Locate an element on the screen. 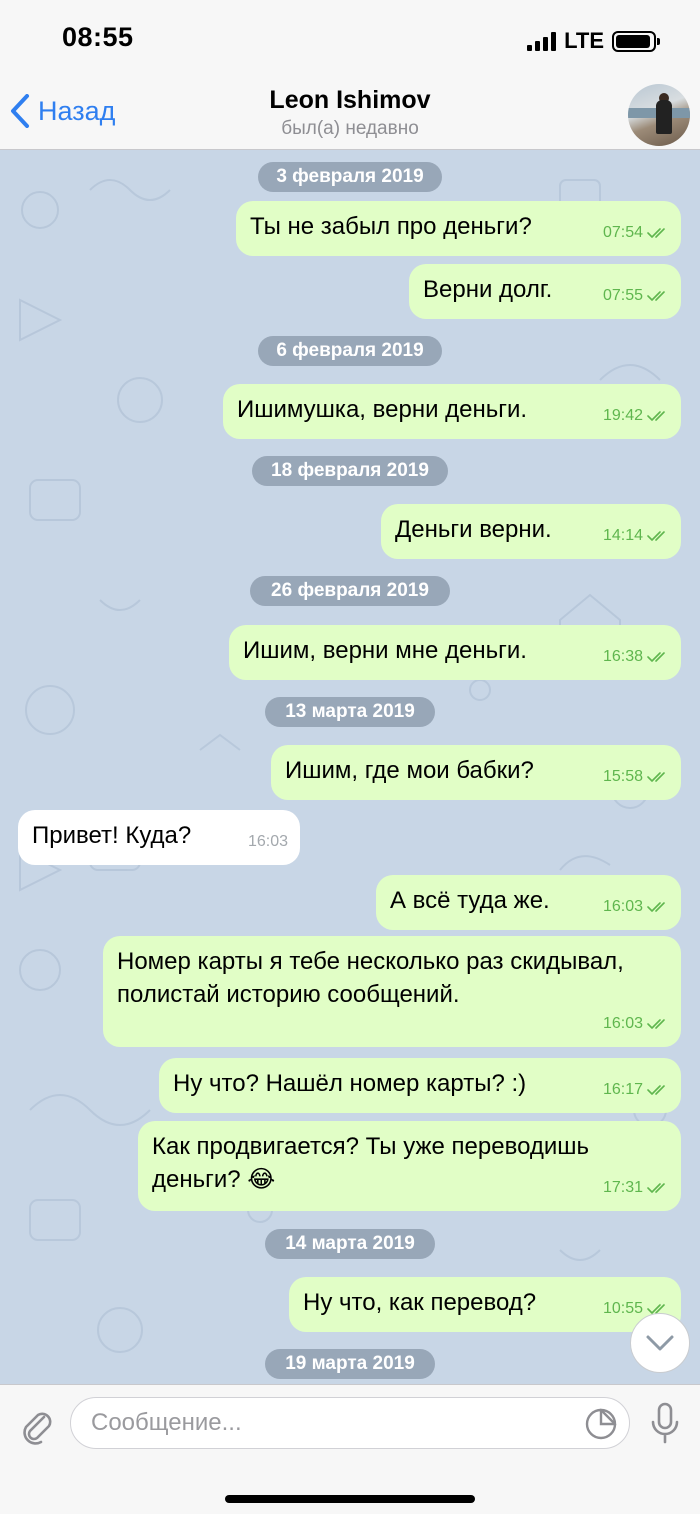 Image resolution: width=700 pixels, height=1514 pixels. message-meta: 17:31 is located at coordinates (636, 1187).